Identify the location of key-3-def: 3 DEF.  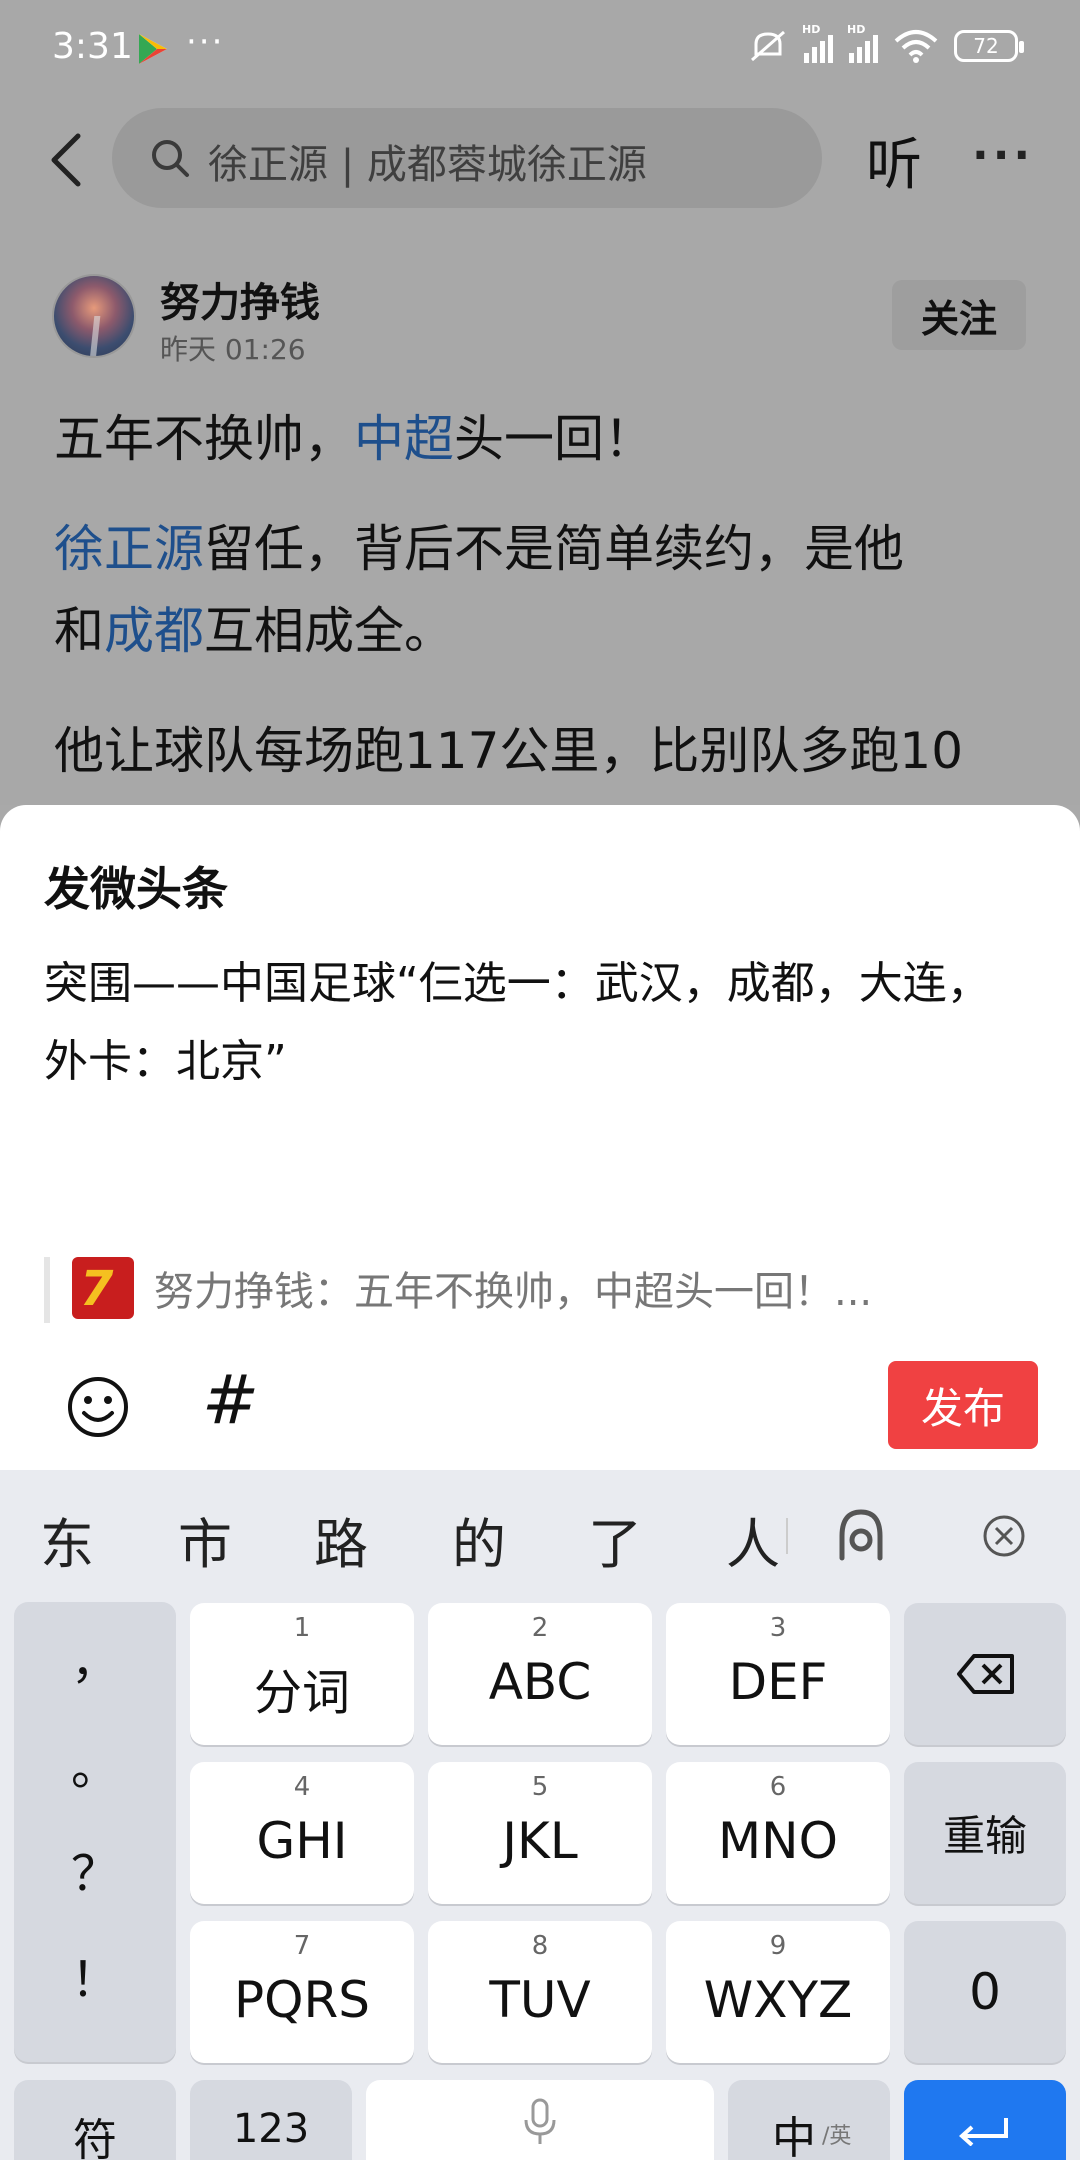
(778, 1674).